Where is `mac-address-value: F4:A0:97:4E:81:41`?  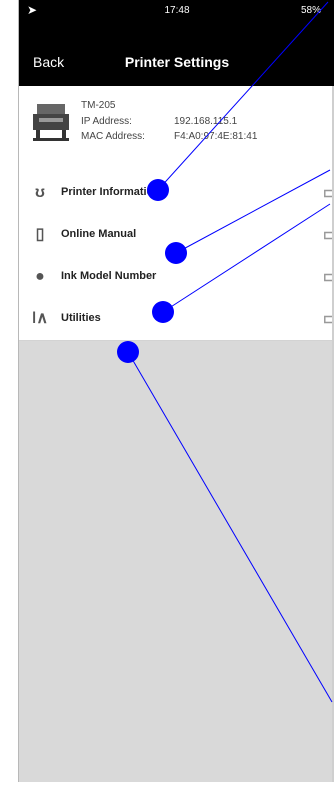
mac-address-value: F4:A0:97:4E:81:41 is located at coordinates (216, 136).